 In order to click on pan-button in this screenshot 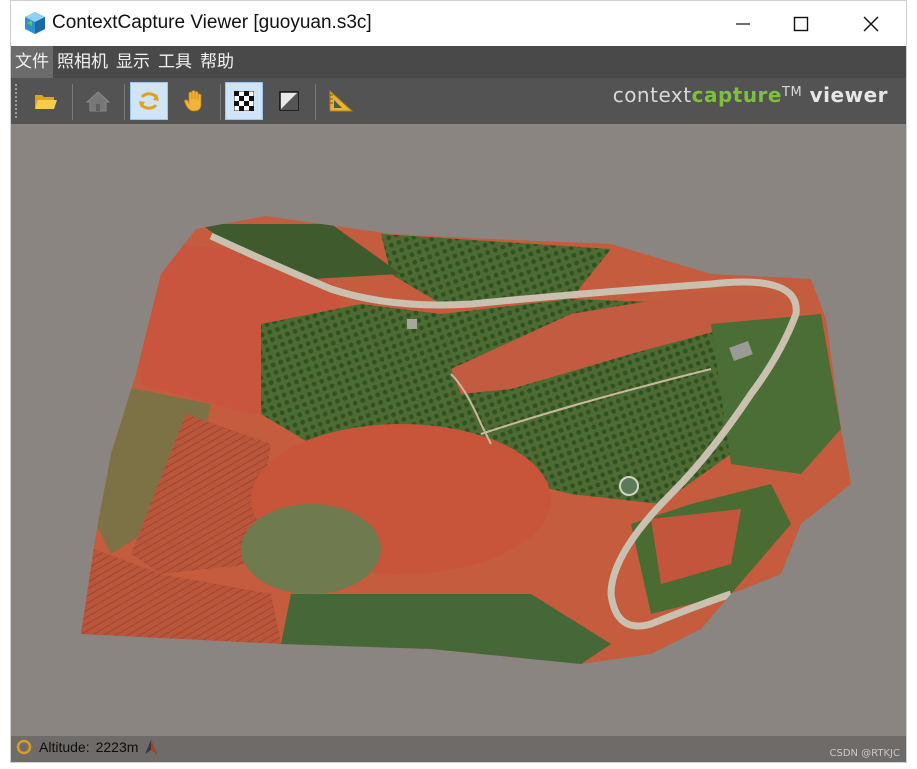, I will do `click(194, 101)`.